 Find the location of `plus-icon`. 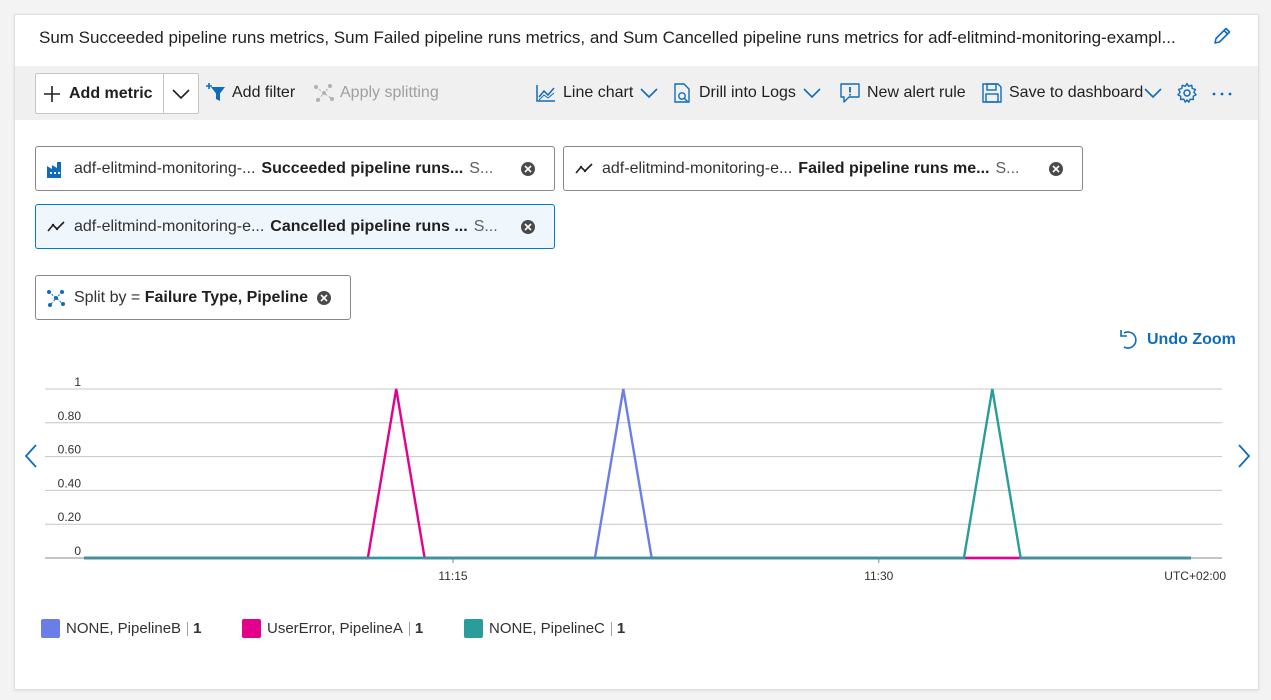

plus-icon is located at coordinates (52, 93).